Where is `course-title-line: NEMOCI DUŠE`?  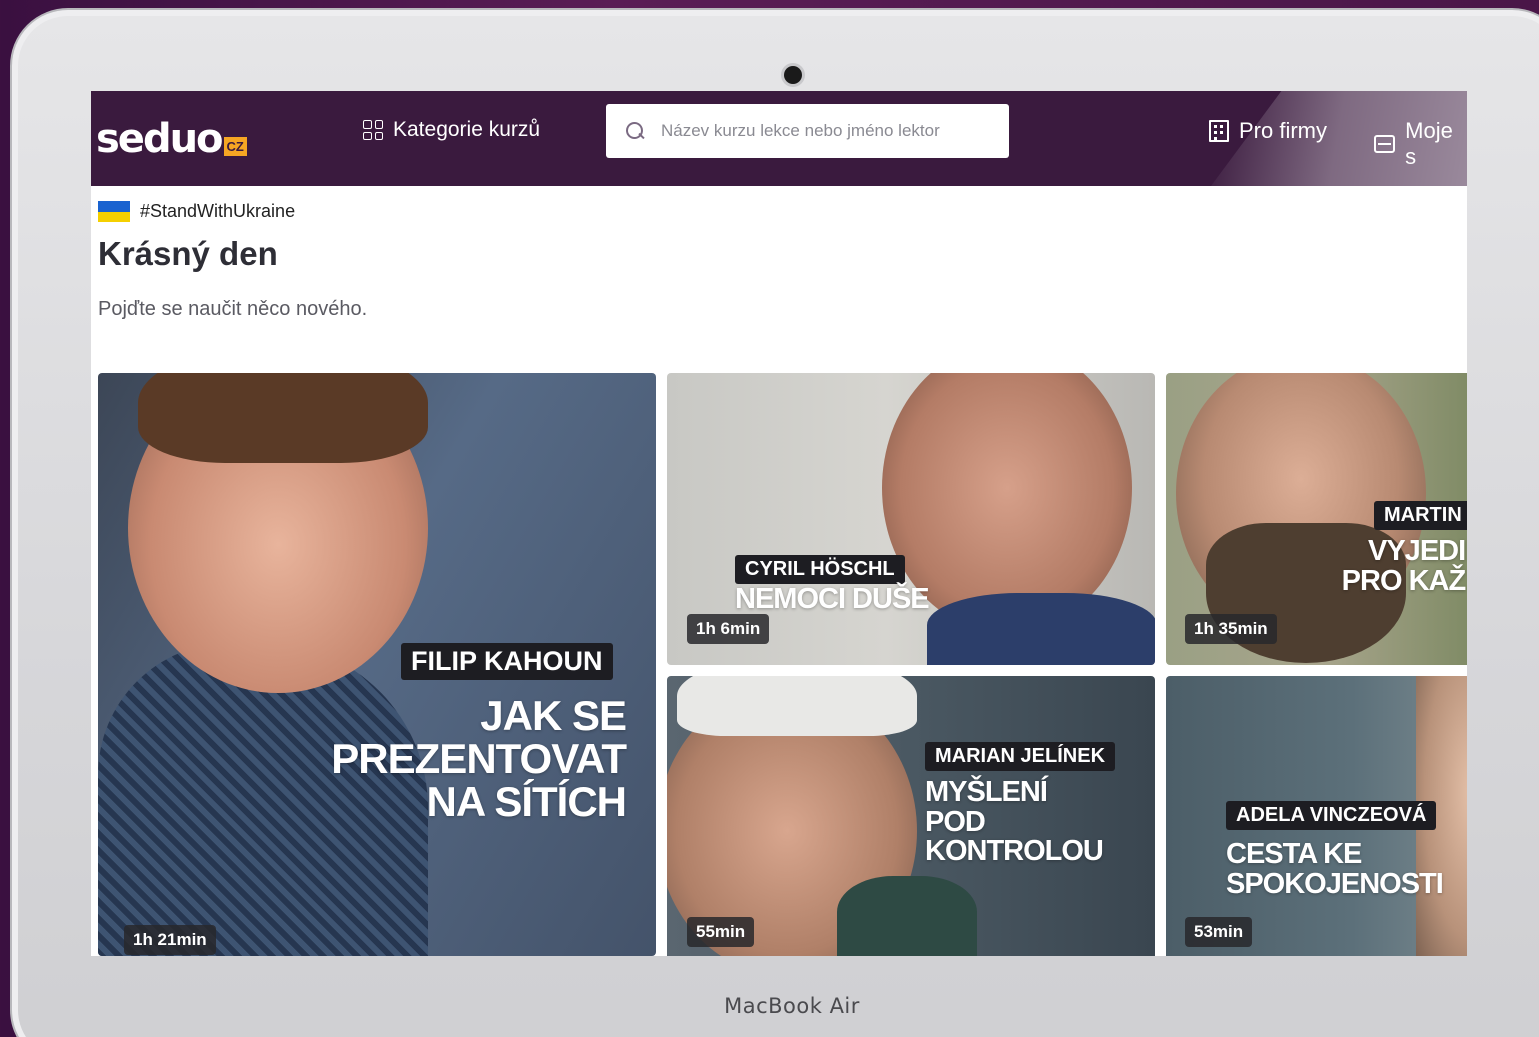 course-title-line: NEMOCI DUŠE is located at coordinates (832, 599).